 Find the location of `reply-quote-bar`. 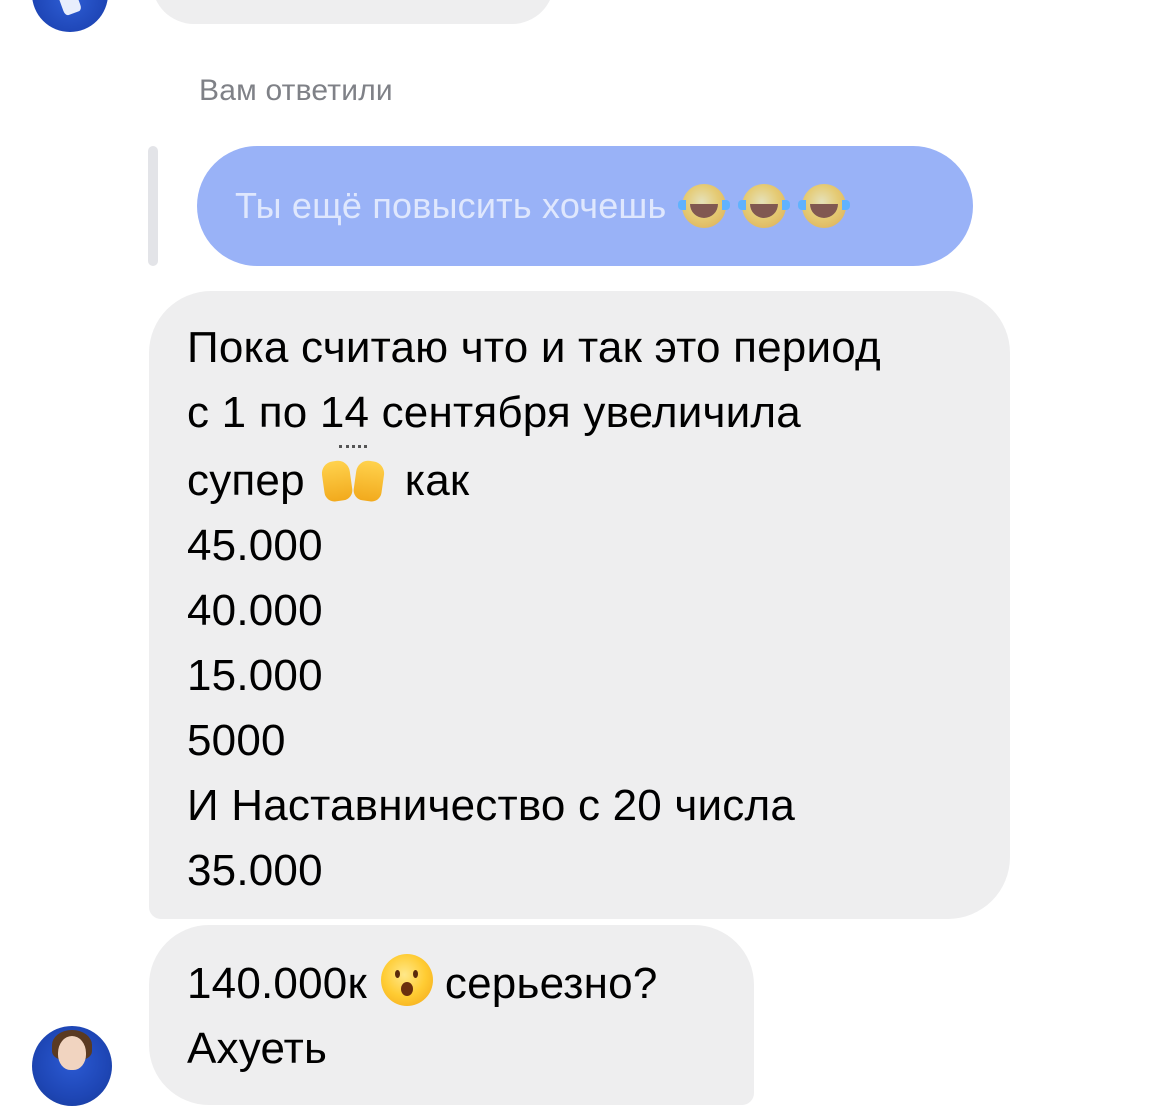

reply-quote-bar is located at coordinates (153, 206).